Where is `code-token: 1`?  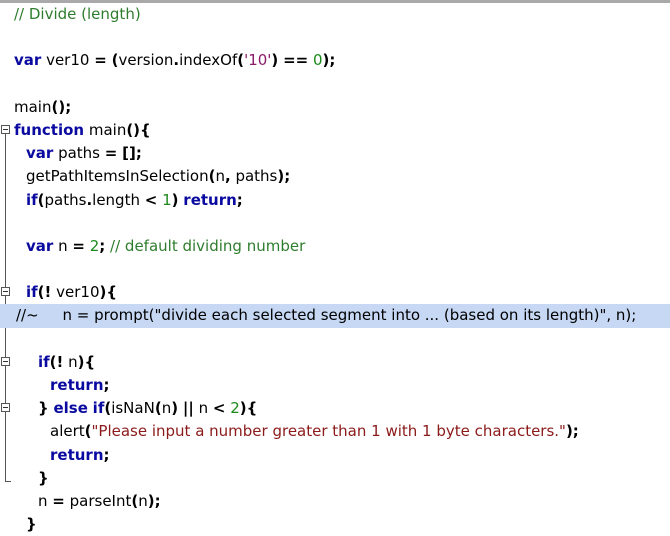 code-token: 1 is located at coordinates (167, 199).